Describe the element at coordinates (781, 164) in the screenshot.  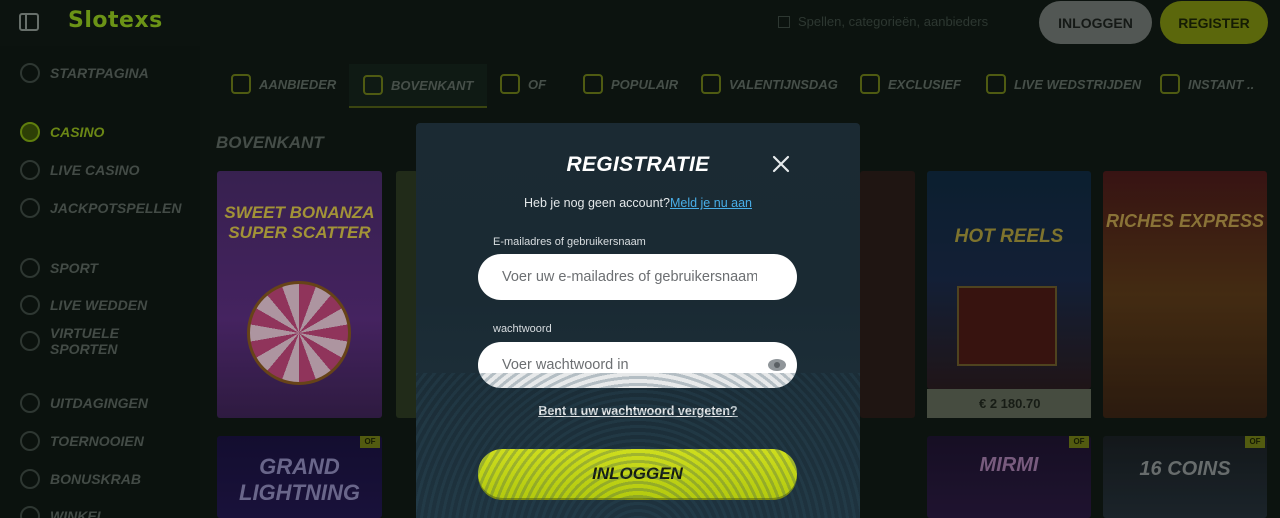
I see `close-icon` at that location.